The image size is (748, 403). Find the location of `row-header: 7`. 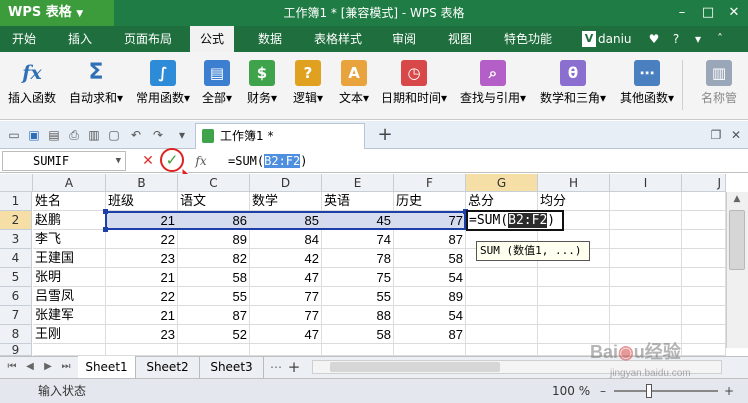

row-header: 7 is located at coordinates (16, 315).